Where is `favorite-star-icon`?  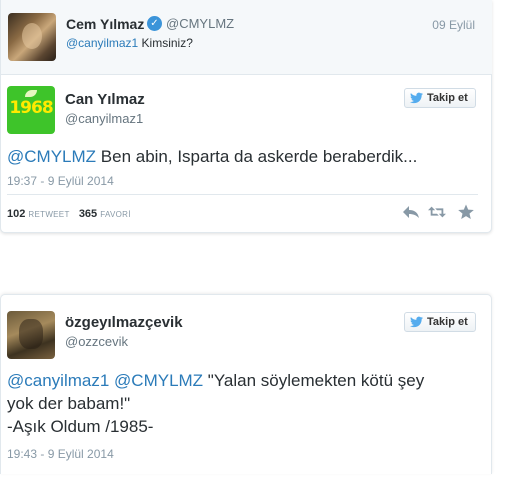
favorite-star-icon is located at coordinates (466, 212).